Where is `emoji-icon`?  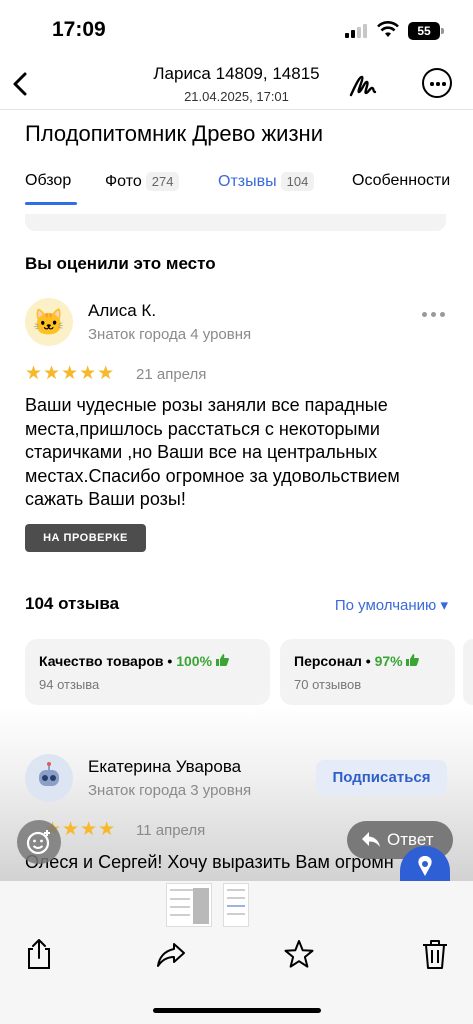
emoji-icon is located at coordinates (39, 842).